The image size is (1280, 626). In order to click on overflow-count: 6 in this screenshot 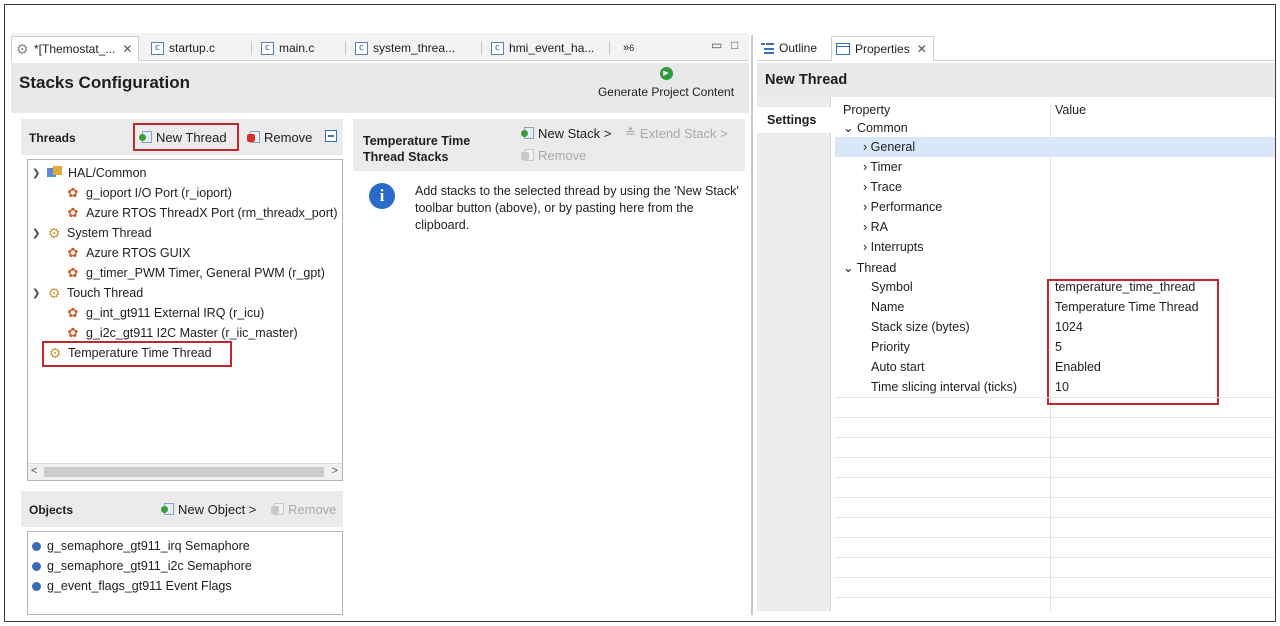, I will do `click(632, 48)`.